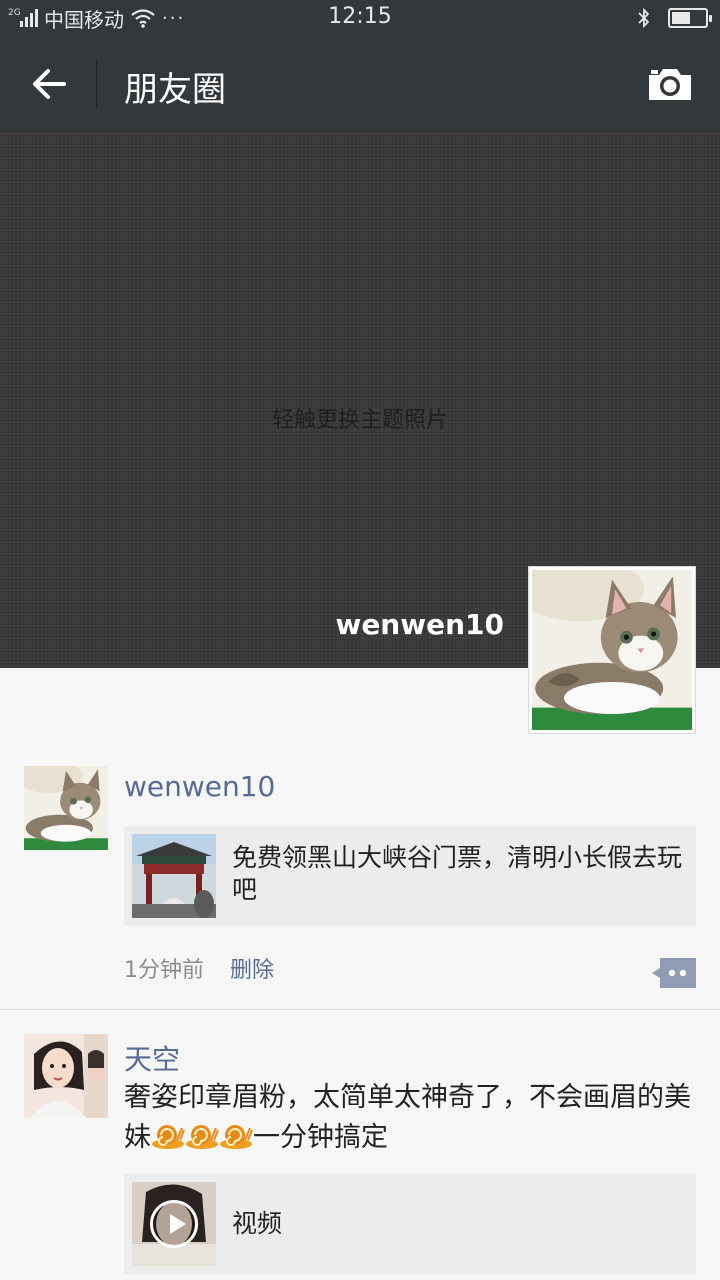 The width and height of the screenshot is (720, 1280). I want to click on video-thumbnail, so click(174, 1224).